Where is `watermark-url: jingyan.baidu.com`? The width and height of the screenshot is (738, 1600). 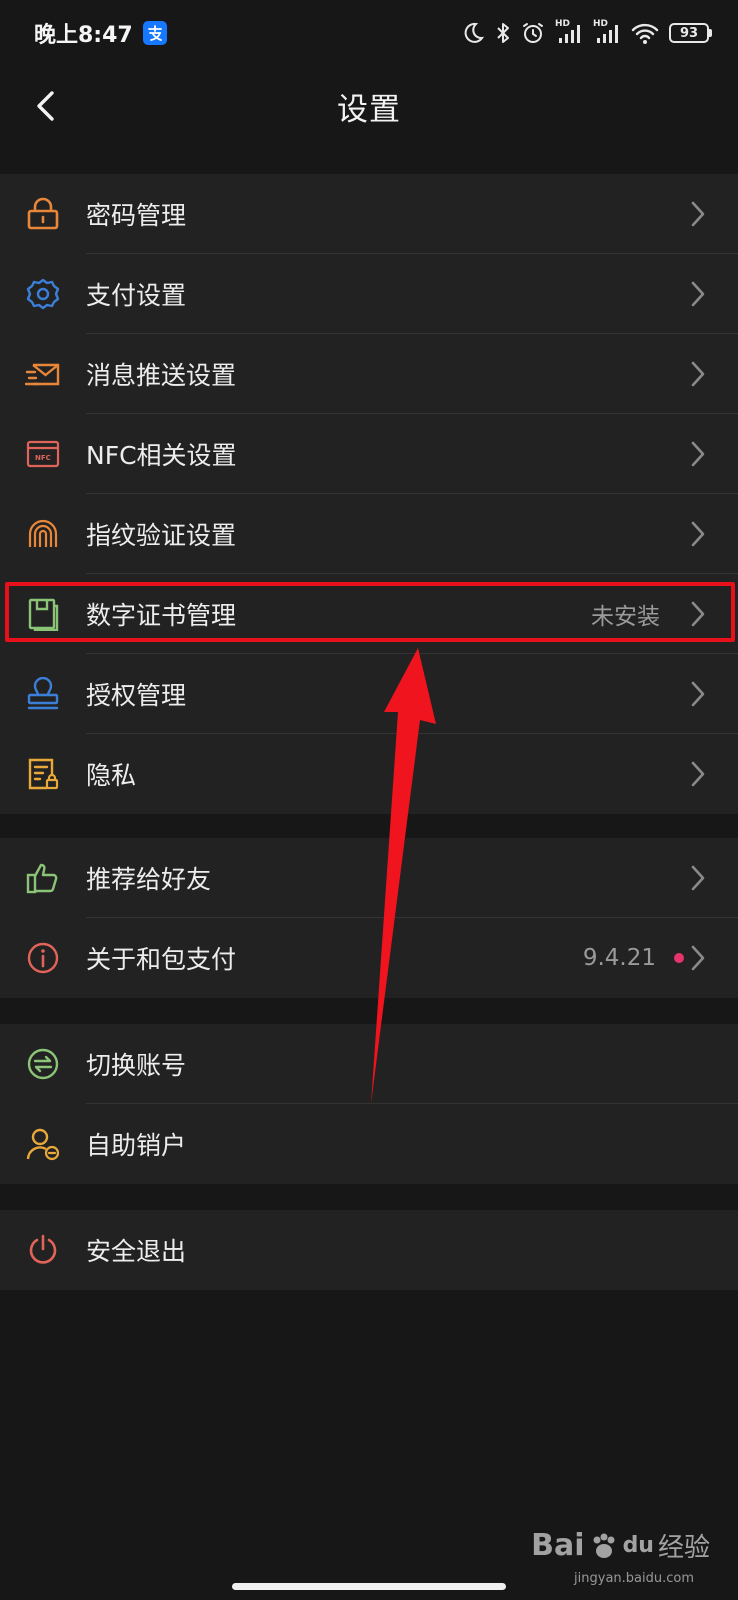
watermark-url: jingyan.baidu.com is located at coordinates (634, 1578).